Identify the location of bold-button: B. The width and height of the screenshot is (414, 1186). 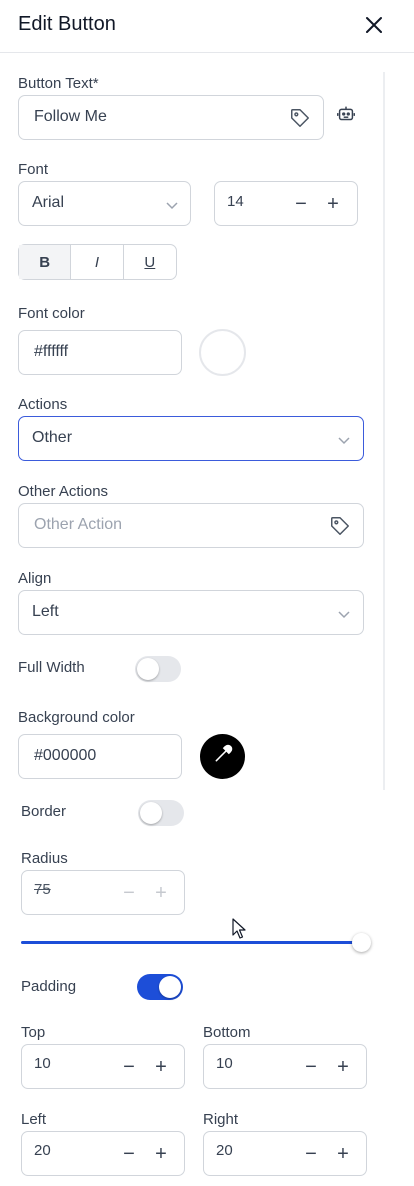
(45, 262).